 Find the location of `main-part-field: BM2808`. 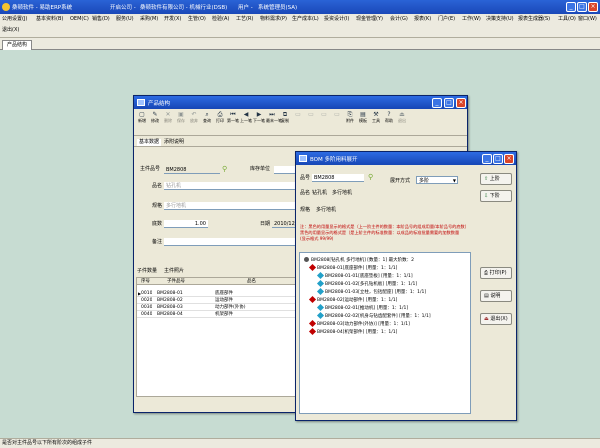

main-part-field: BM2808 is located at coordinates (192, 170).